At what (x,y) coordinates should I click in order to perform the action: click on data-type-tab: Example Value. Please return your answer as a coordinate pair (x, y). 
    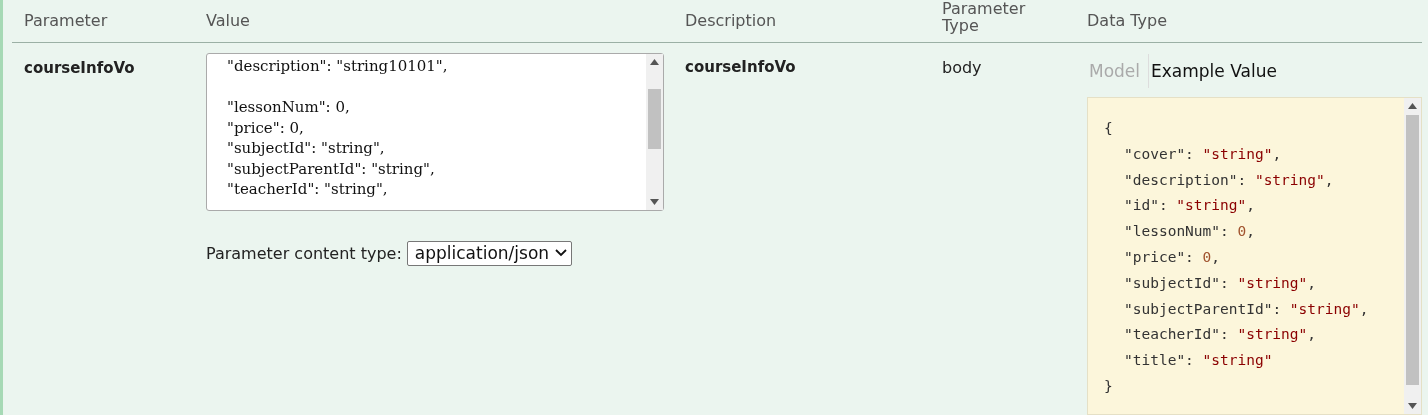
    Looking at the image, I should click on (1216, 71).